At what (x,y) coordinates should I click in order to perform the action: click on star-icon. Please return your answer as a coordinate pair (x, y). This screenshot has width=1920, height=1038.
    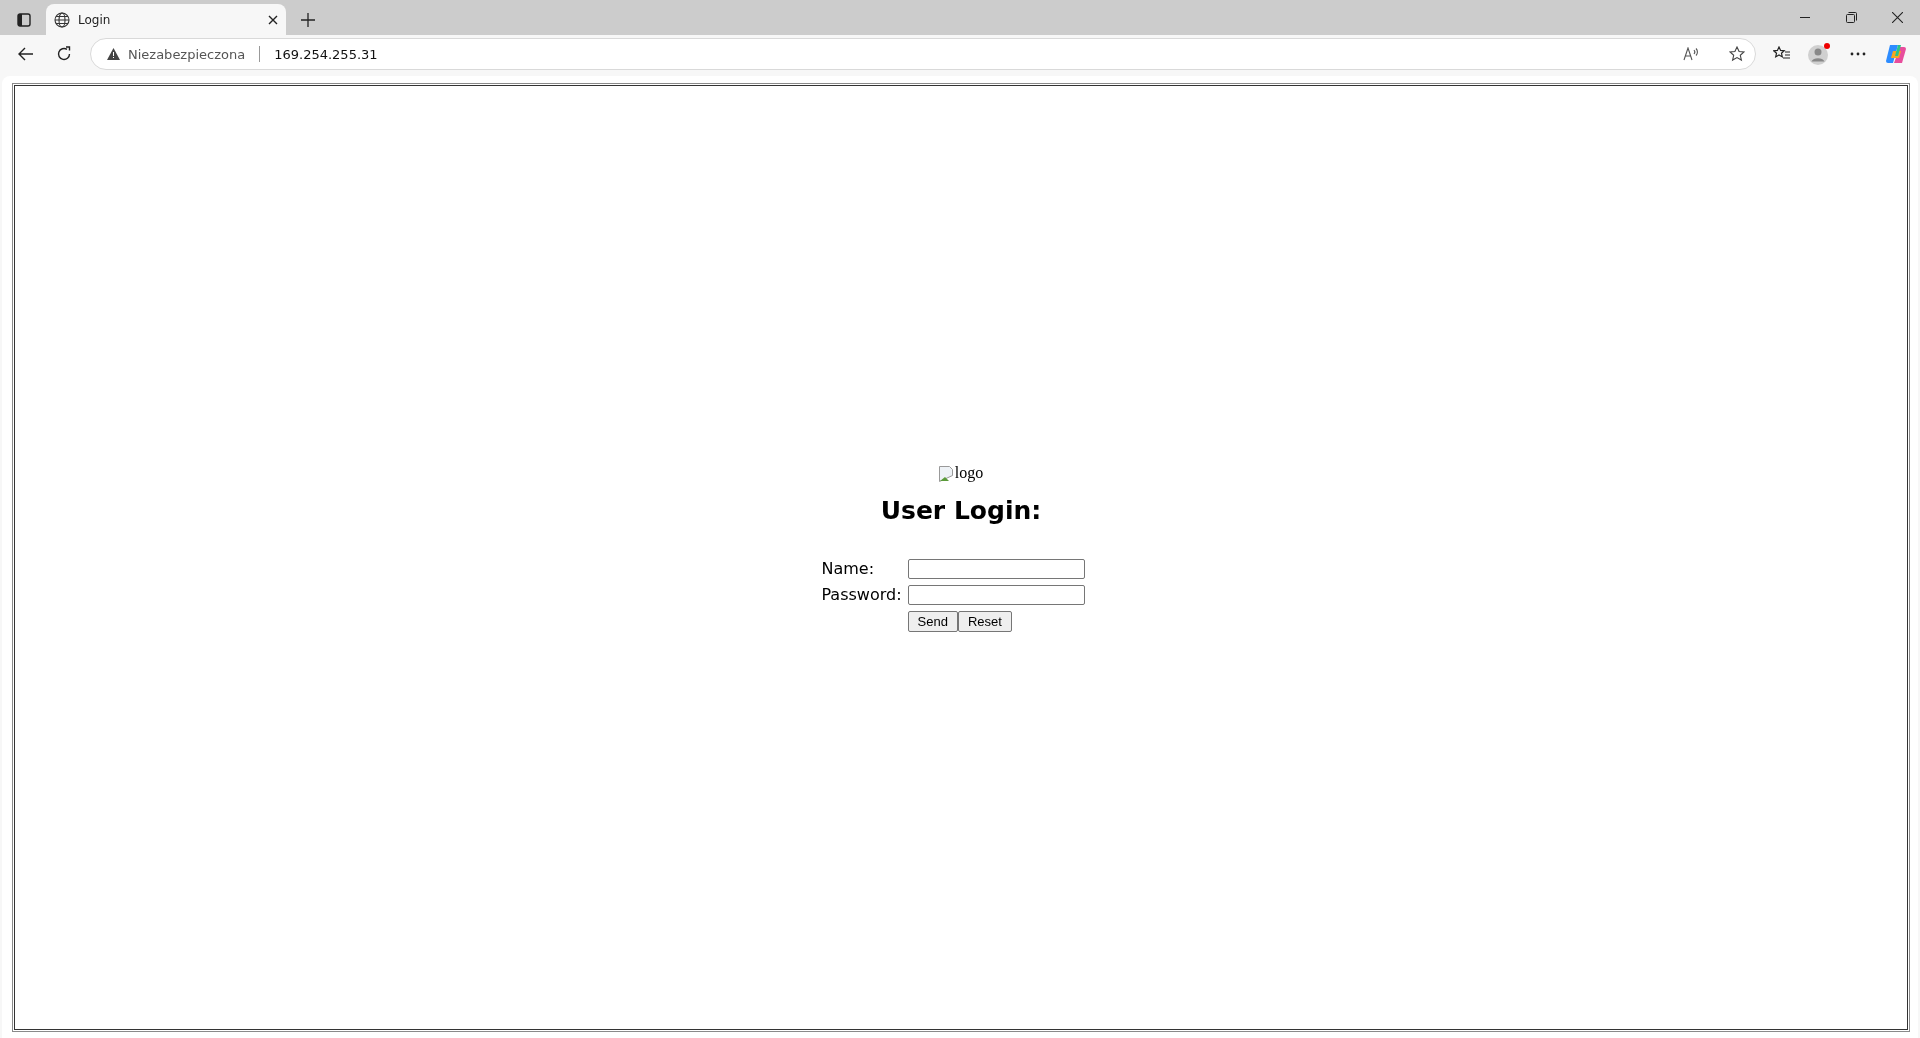
    Looking at the image, I should click on (1737, 54).